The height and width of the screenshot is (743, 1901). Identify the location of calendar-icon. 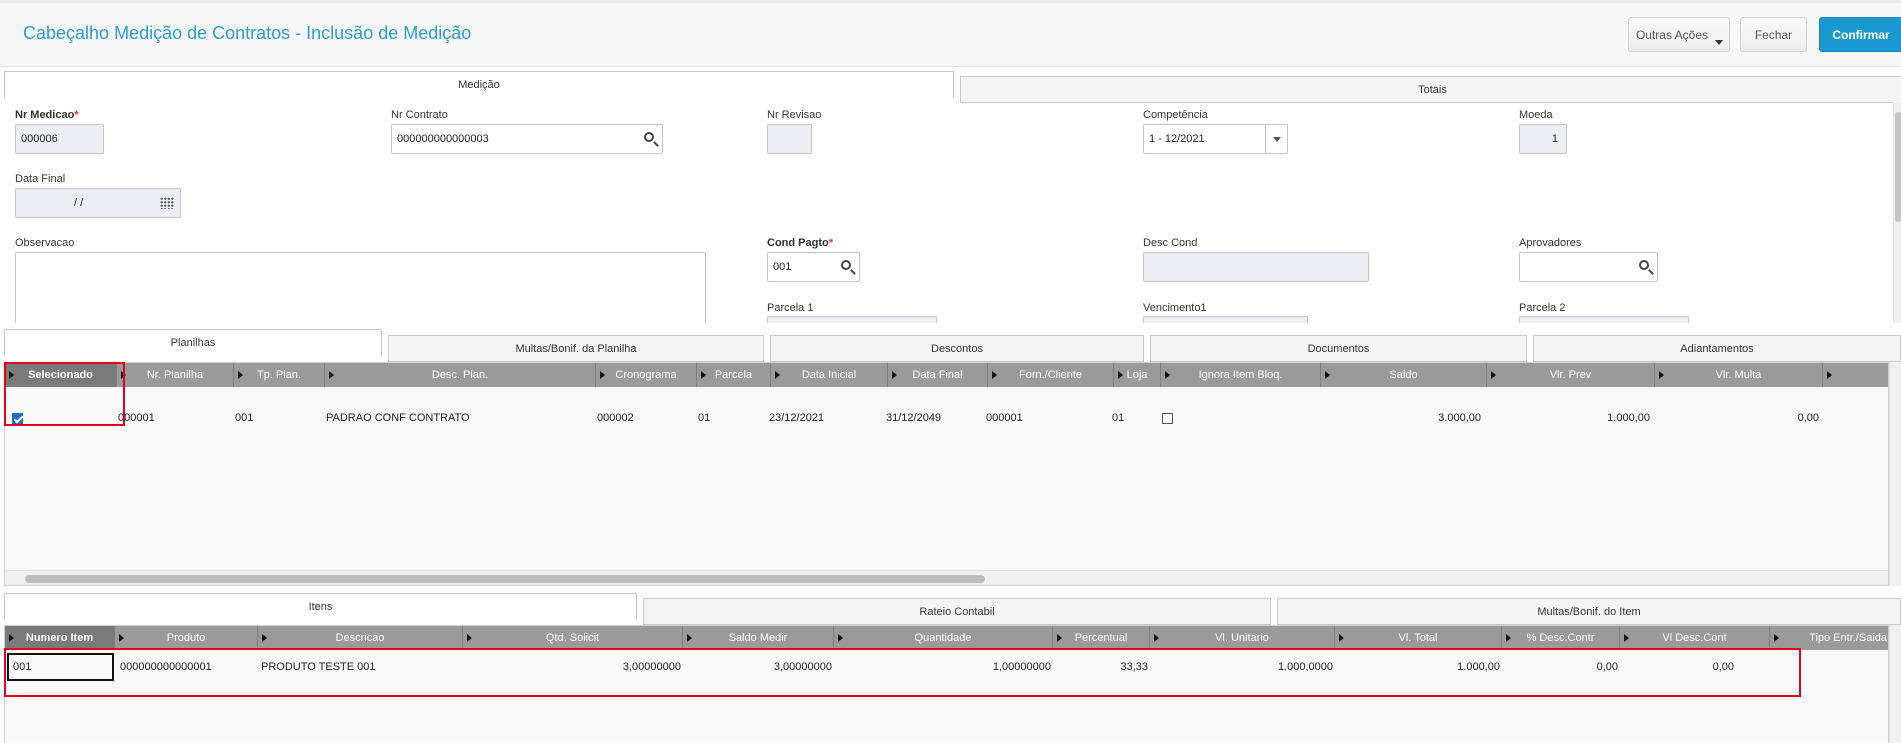
(167, 203).